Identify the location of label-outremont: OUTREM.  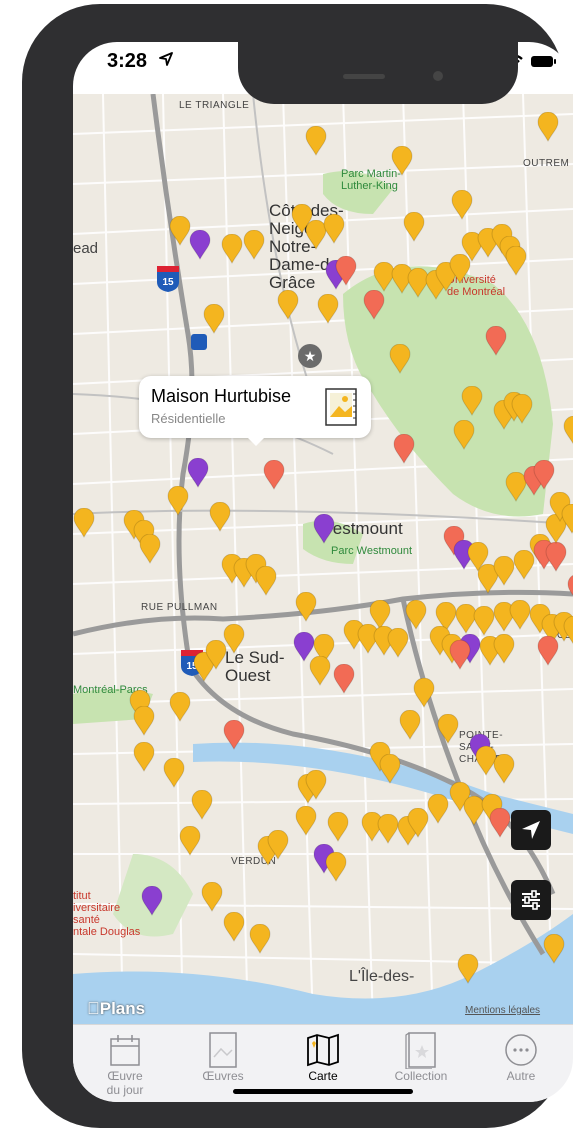
(546, 163).